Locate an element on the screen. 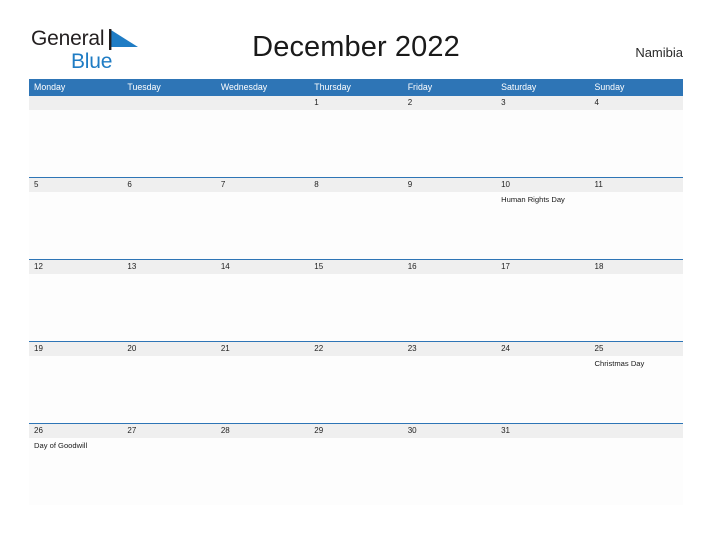 This screenshot has height=550, width=712. day-number: 31 is located at coordinates (542, 431).